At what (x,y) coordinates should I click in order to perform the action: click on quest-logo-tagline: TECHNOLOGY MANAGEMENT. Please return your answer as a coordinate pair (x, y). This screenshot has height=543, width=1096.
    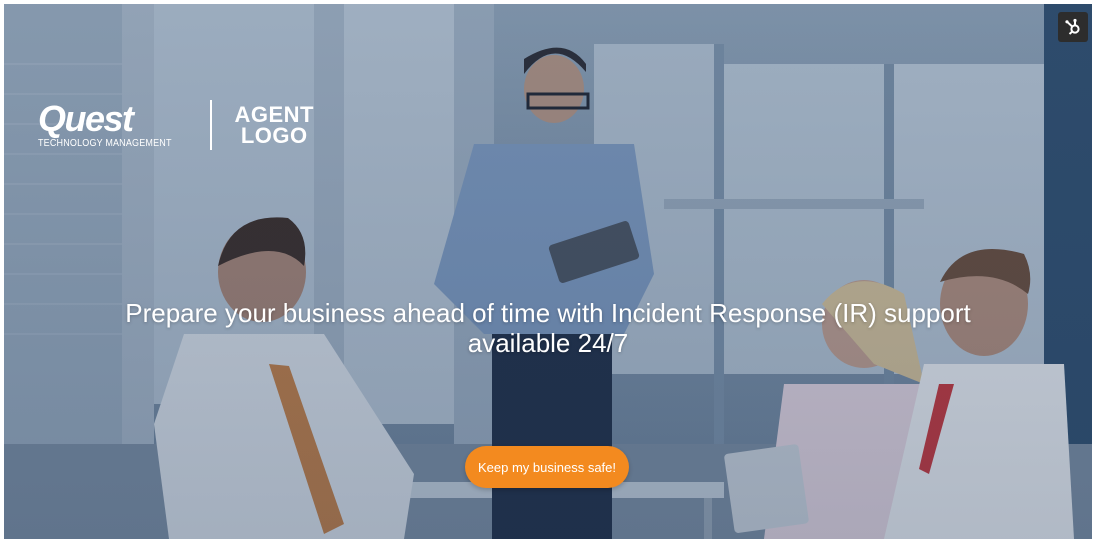
    Looking at the image, I should click on (105, 143).